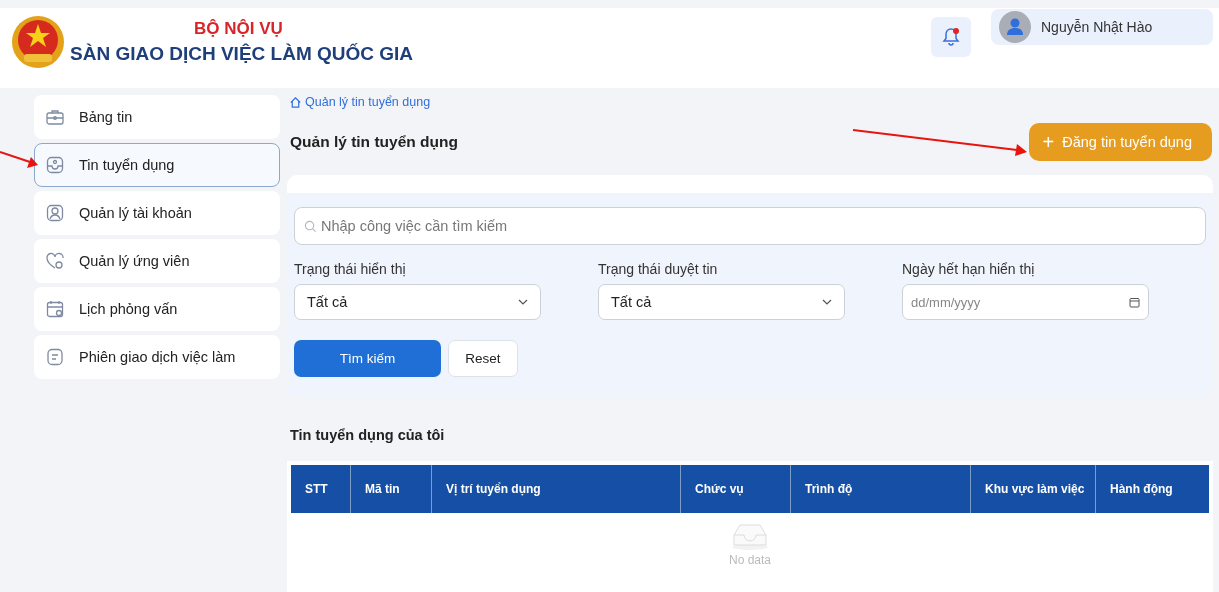 The height and width of the screenshot is (592, 1219). I want to click on briefcase-icon, so click(55, 117).